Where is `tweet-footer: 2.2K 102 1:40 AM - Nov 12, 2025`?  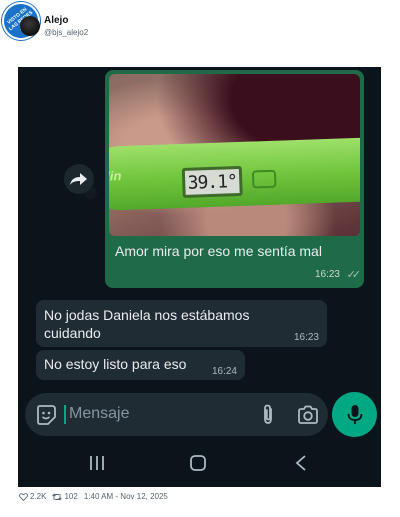 tweet-footer: 2.2K 102 1:40 AM - Nov 12, 2025 is located at coordinates (93, 496).